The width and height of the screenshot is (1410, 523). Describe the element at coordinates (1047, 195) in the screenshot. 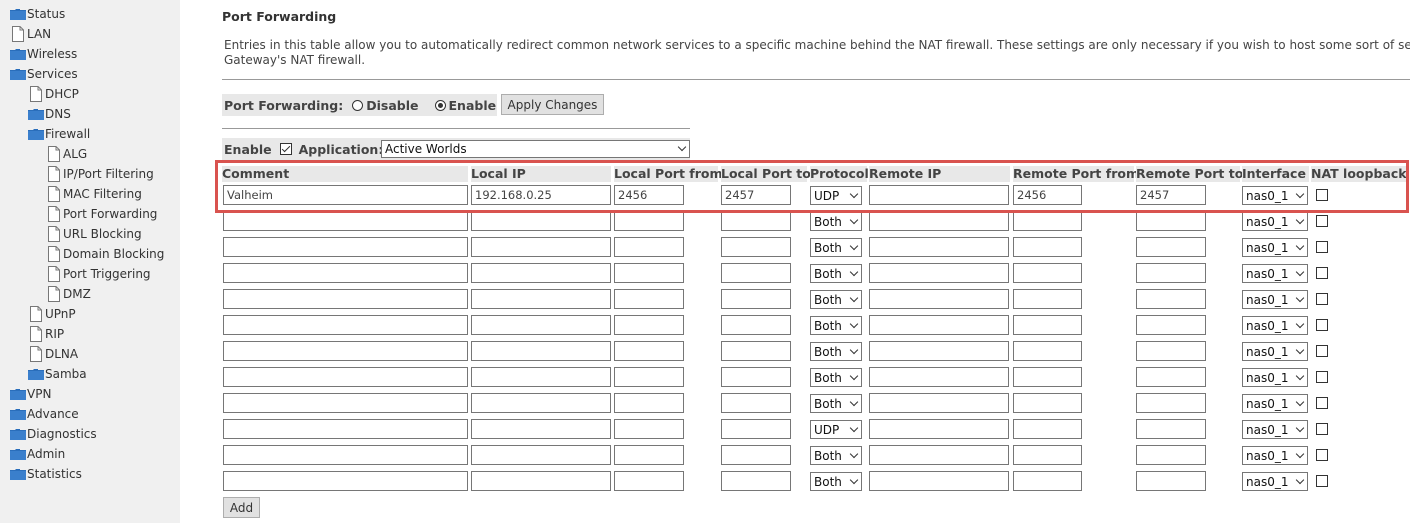

I see `remote-port-from-input: 2456` at that location.